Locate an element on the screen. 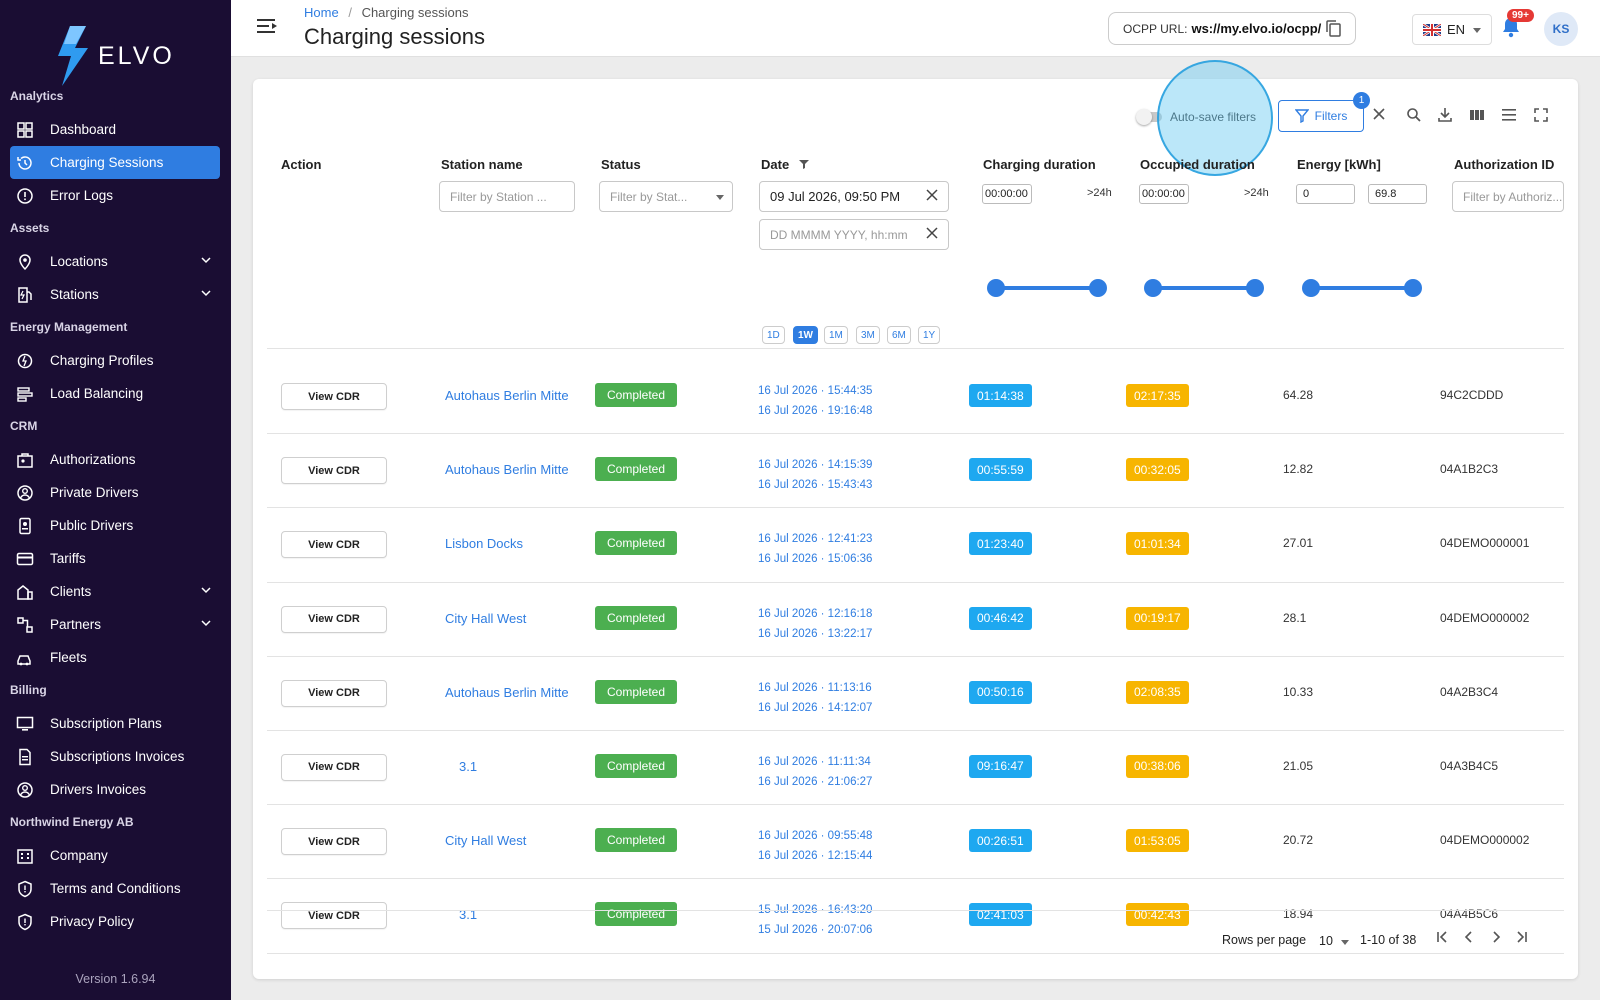 Image resolution: width=1600 pixels, height=1000 pixels. session-start: 16 Jul 2026 · 14:15:39 is located at coordinates (815, 465).